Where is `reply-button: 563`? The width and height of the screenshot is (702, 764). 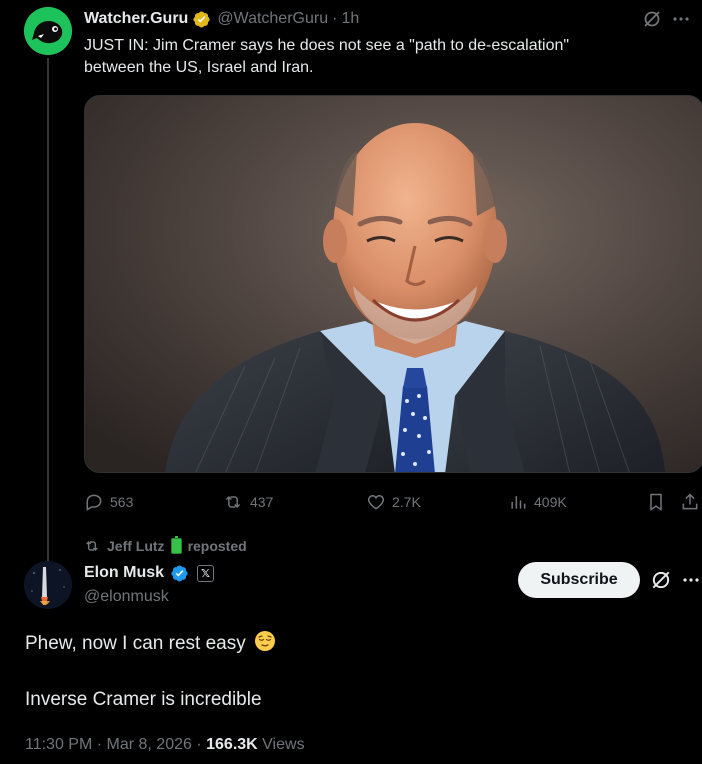 reply-button: 563 is located at coordinates (108, 502).